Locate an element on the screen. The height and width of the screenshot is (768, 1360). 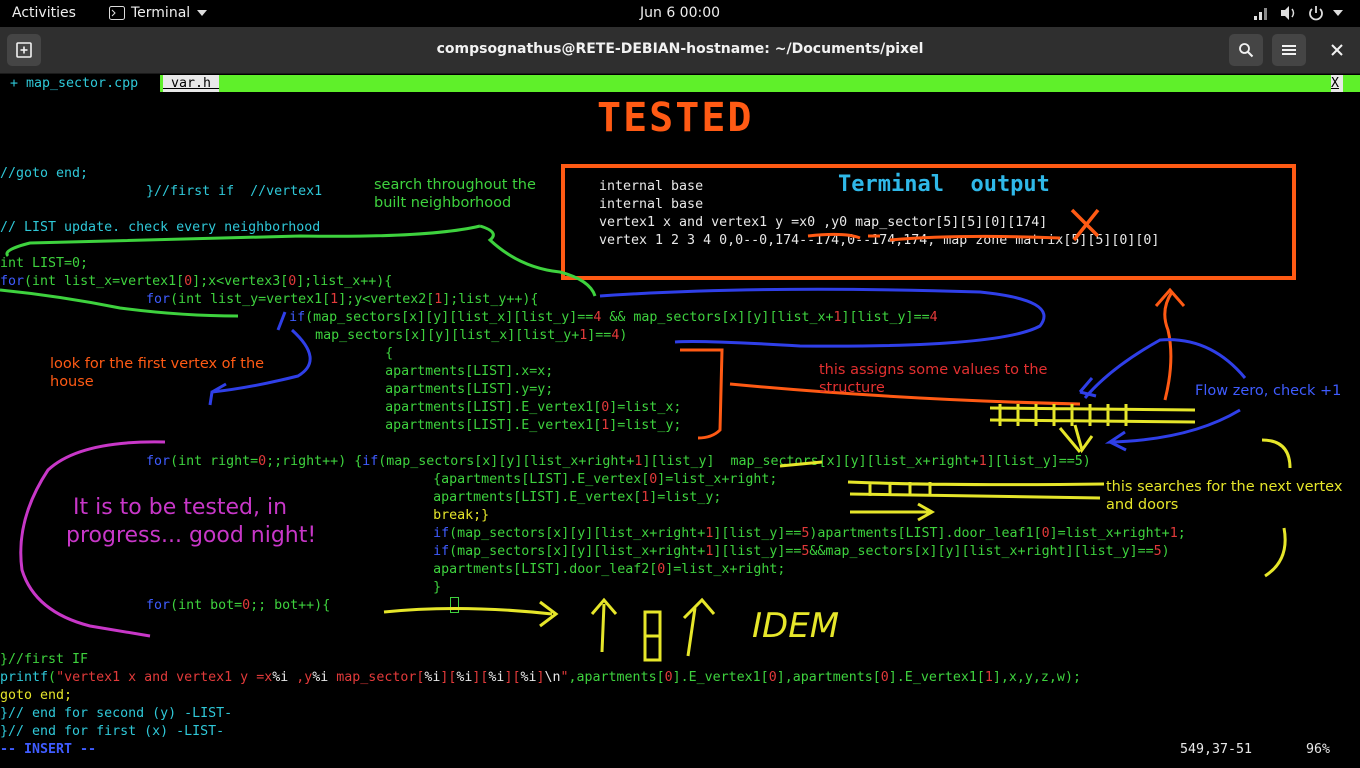
menu-button is located at coordinates (1289, 50).